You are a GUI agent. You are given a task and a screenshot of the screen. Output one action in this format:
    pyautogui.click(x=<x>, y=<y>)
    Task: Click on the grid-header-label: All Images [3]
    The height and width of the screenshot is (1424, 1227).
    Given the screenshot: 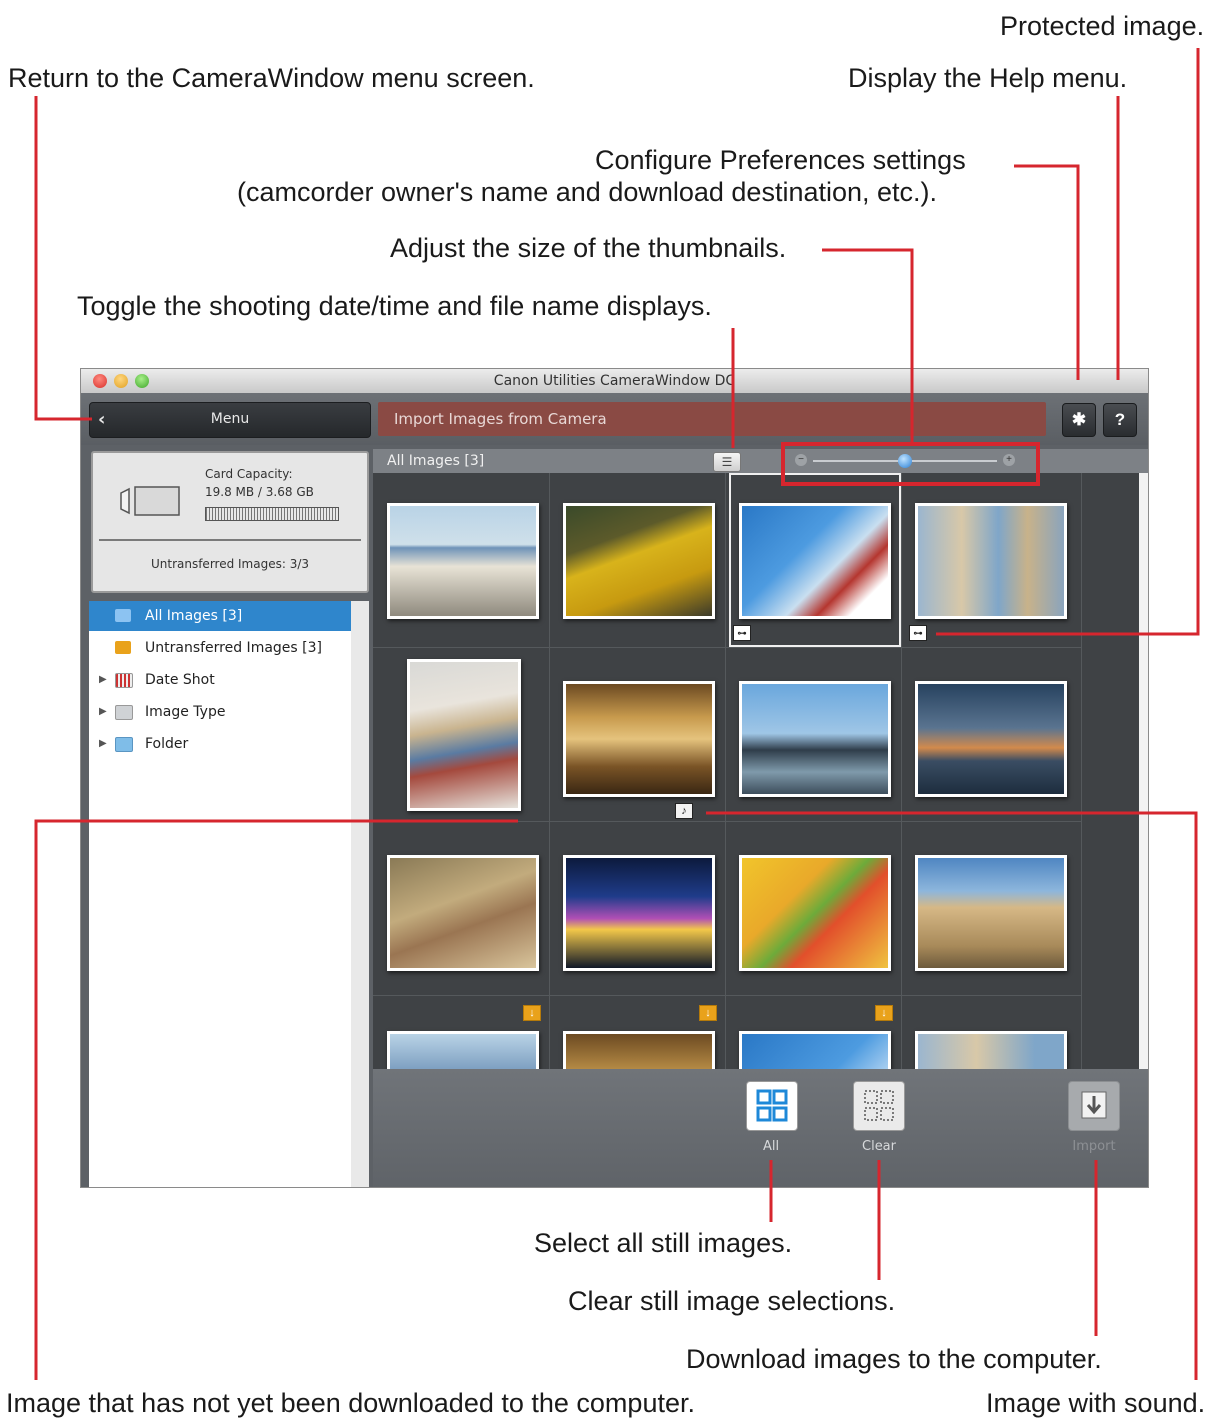 What is the action you would take?
    pyautogui.click(x=436, y=461)
    